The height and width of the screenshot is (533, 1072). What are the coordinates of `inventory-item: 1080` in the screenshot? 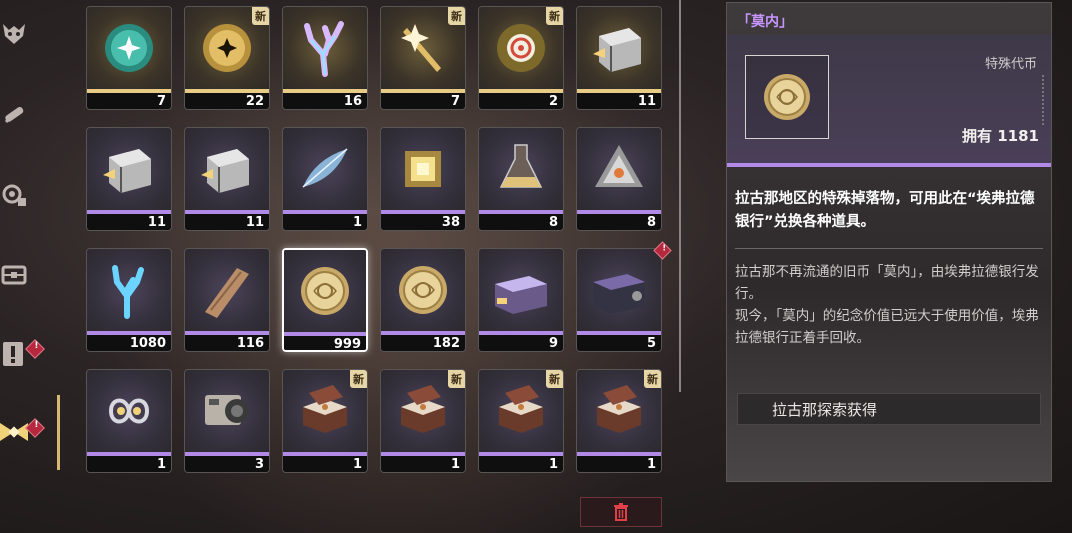 It's located at (129, 300).